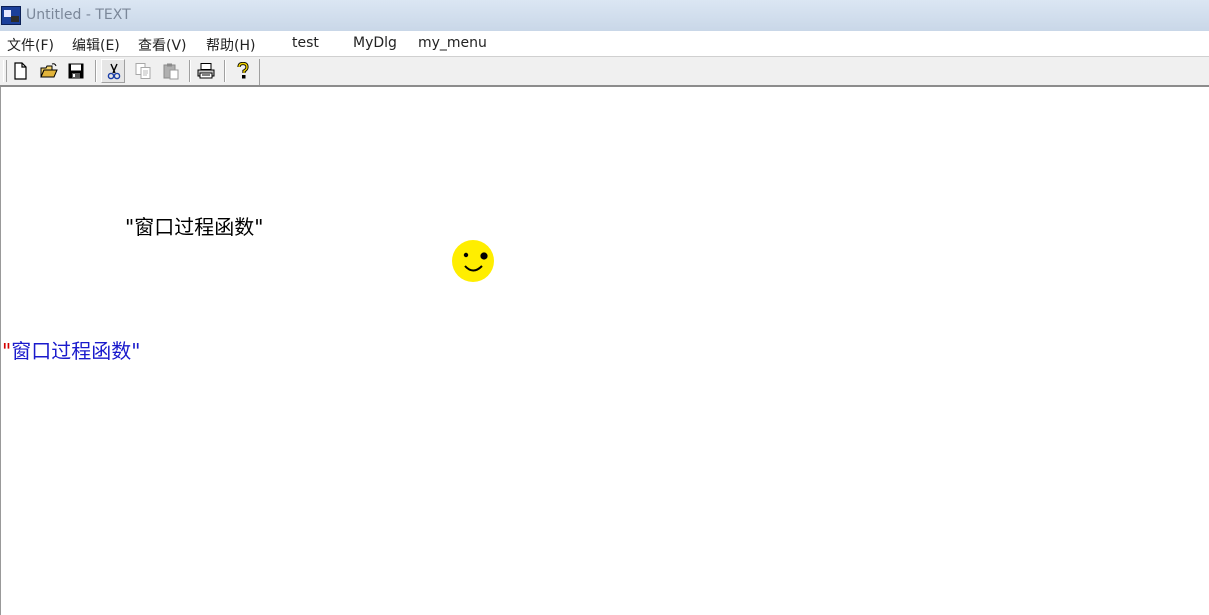  I want to click on menu-help: 帮助(H), so click(230, 45).